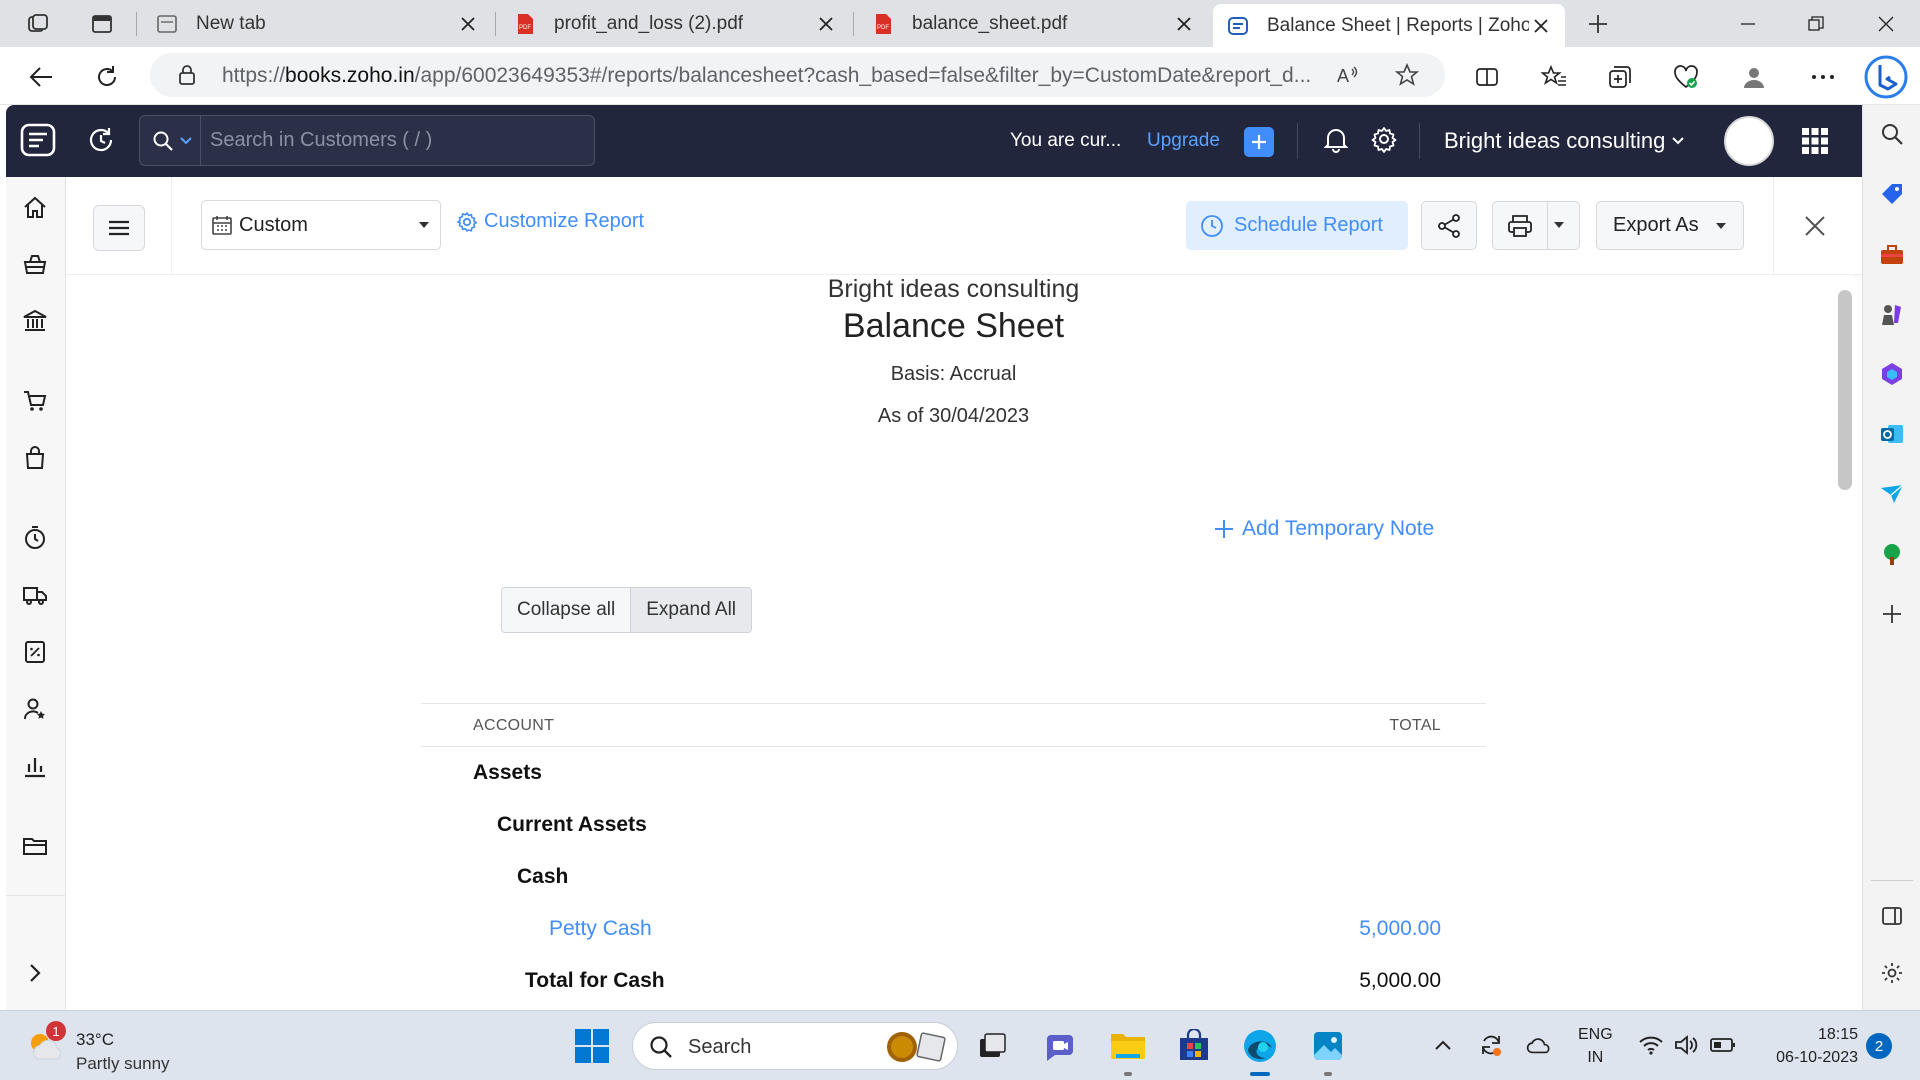 This screenshot has width=1920, height=1080. What do you see at coordinates (119, 228) in the screenshot?
I see `report-menu-button` at bounding box center [119, 228].